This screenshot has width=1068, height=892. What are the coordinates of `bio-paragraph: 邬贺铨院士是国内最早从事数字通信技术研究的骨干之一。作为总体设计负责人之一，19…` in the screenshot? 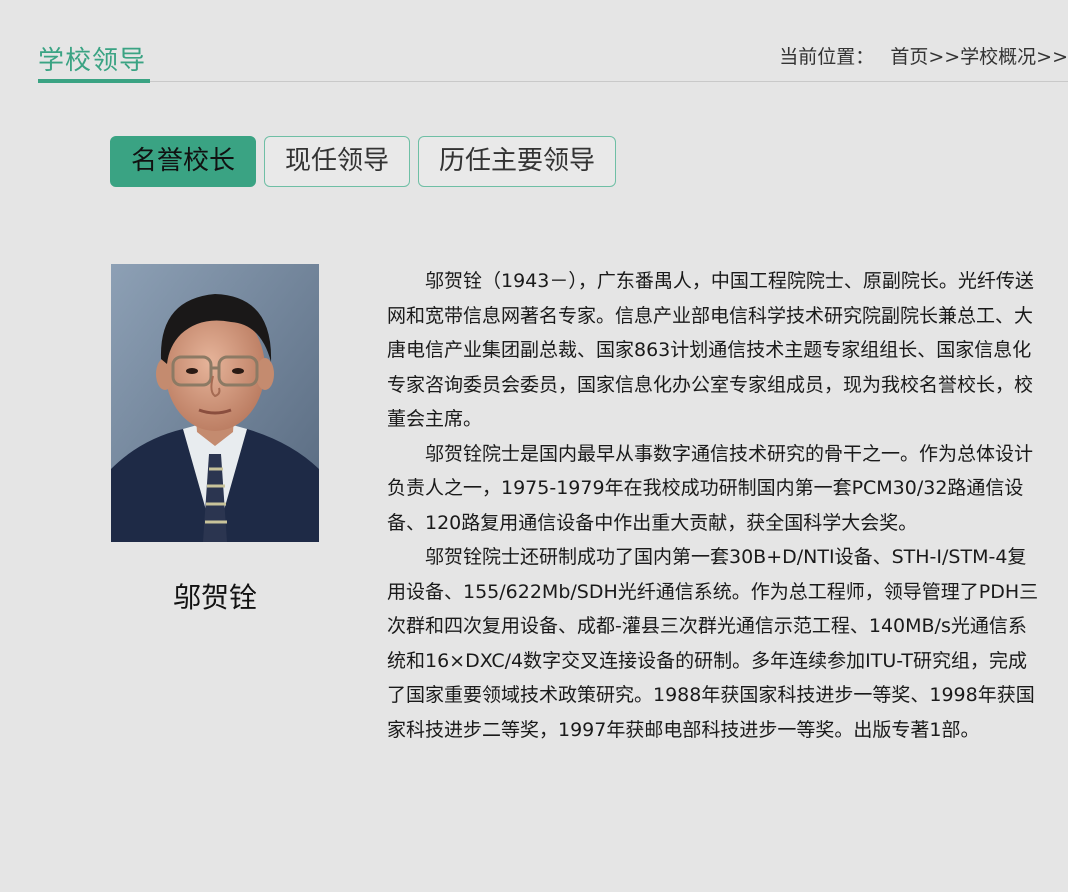 It's located at (710, 488).